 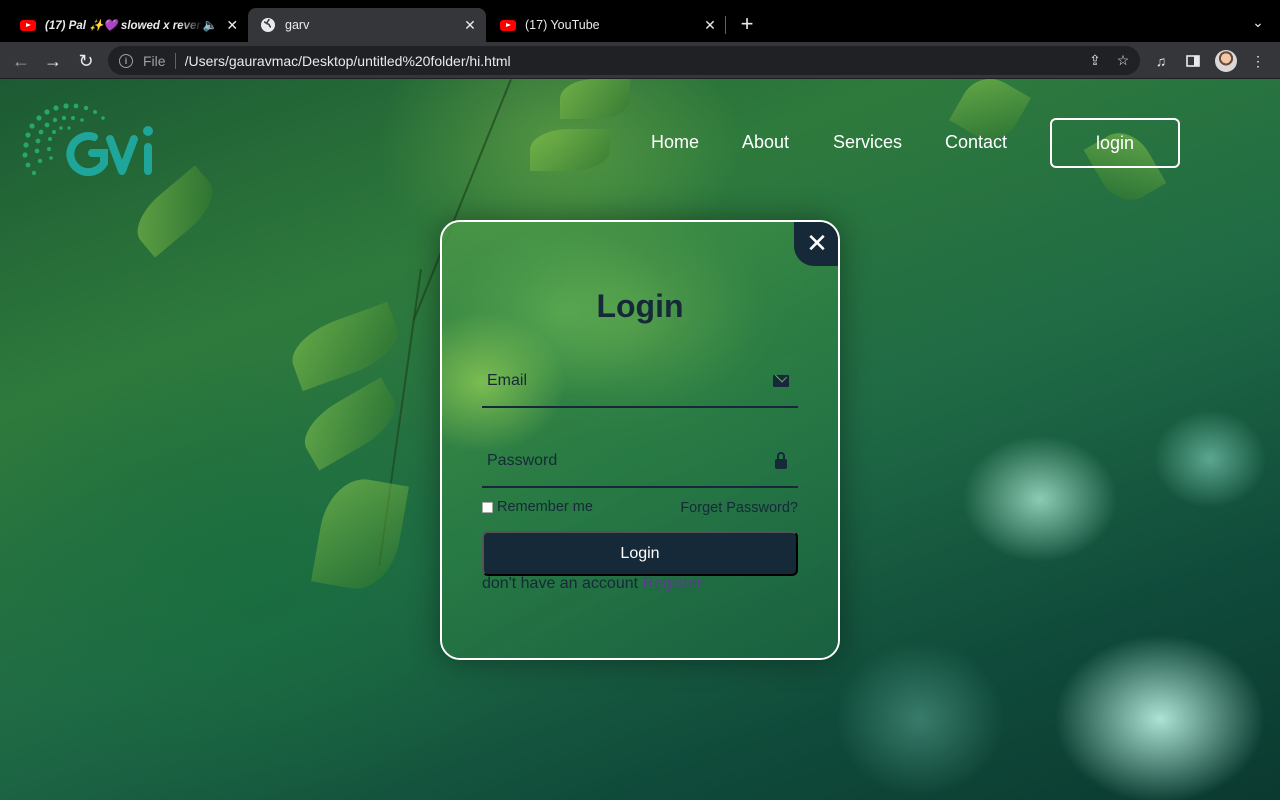 I want to click on media-control-icon: ♫, so click(x=1161, y=61).